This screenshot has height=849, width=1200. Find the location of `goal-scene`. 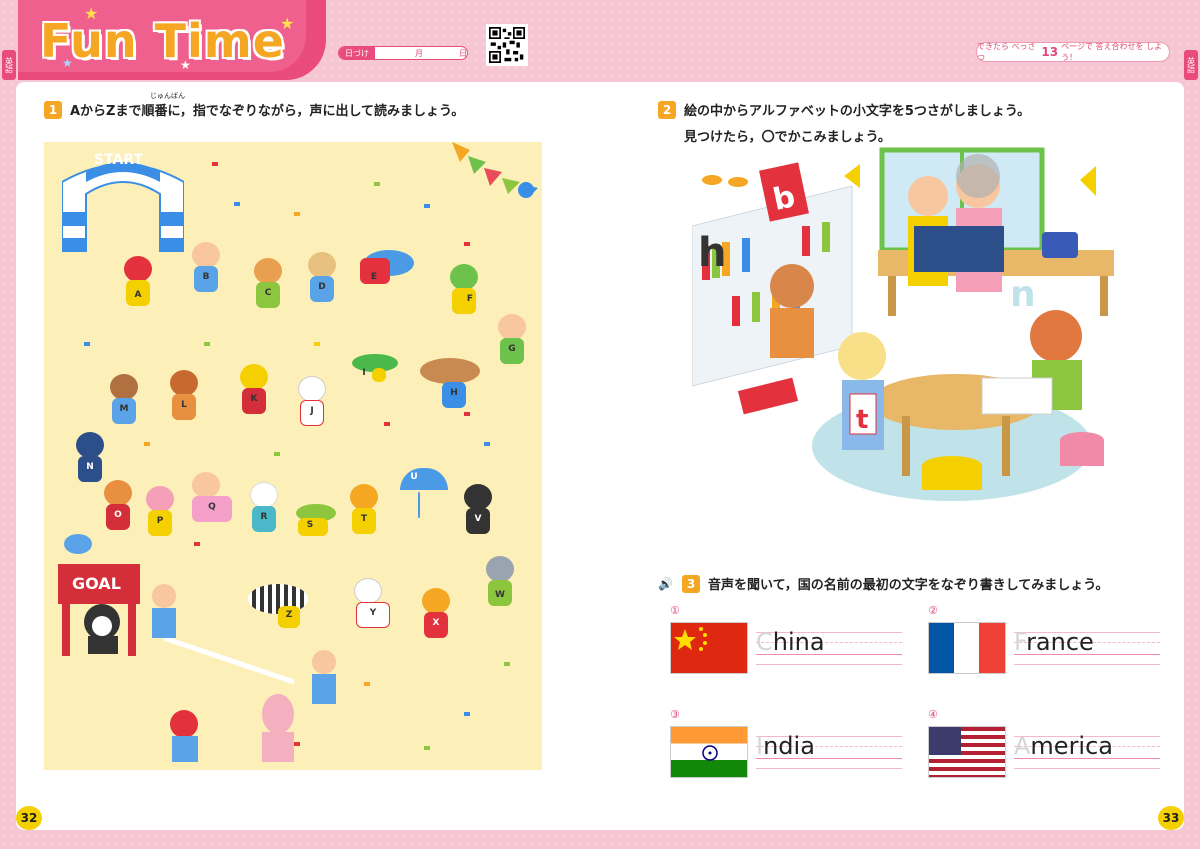

goal-scene is located at coordinates (244, 673).